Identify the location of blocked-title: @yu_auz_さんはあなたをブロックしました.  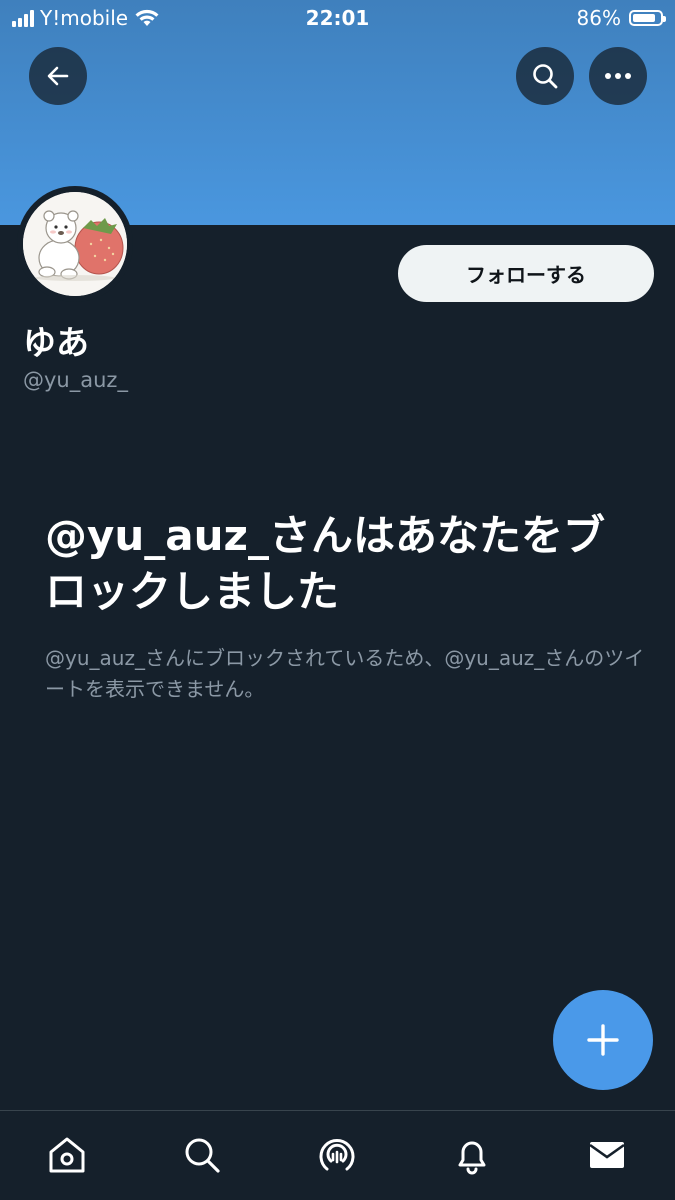
(325, 563).